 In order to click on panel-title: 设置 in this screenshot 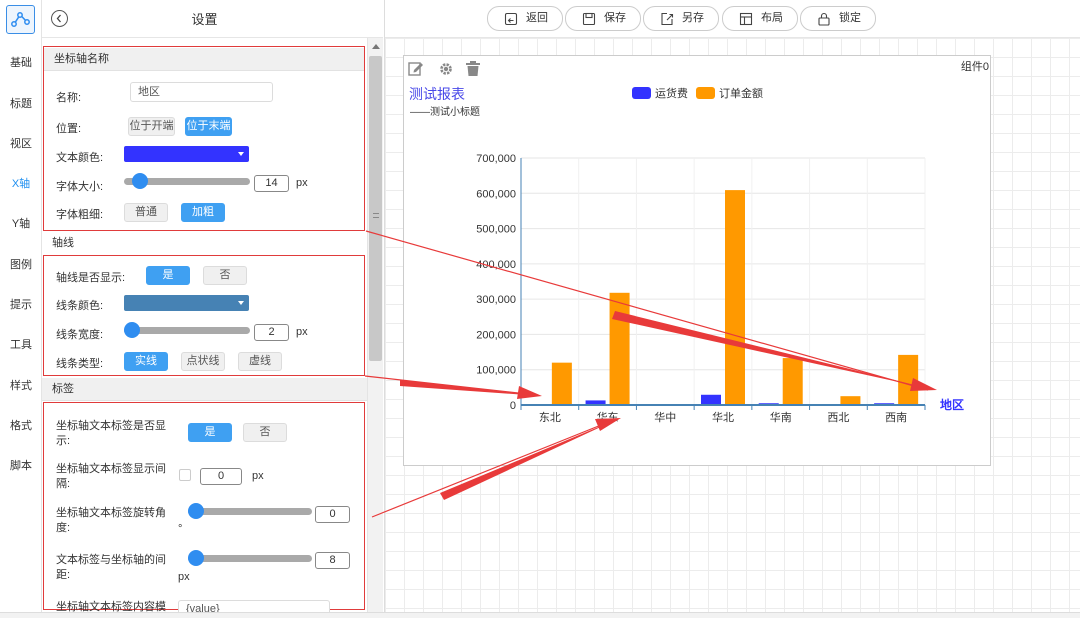, I will do `click(204, 19)`.